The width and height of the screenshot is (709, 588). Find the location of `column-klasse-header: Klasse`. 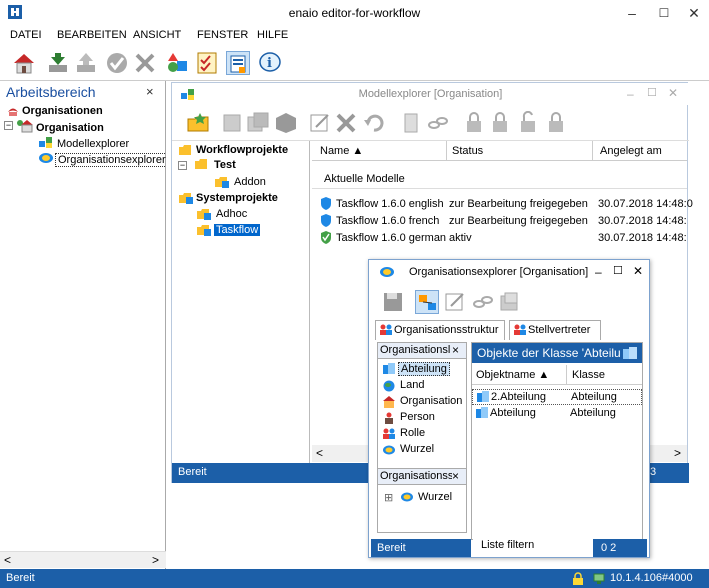

column-klasse-header: Klasse is located at coordinates (588, 375).